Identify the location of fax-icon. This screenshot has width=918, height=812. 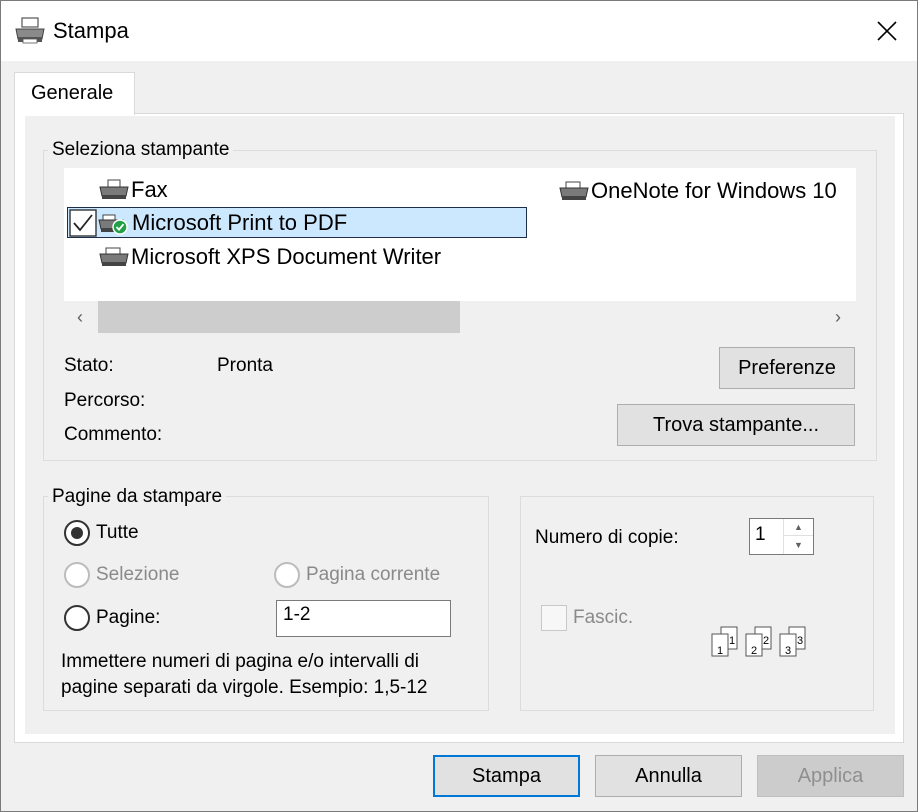
(114, 189).